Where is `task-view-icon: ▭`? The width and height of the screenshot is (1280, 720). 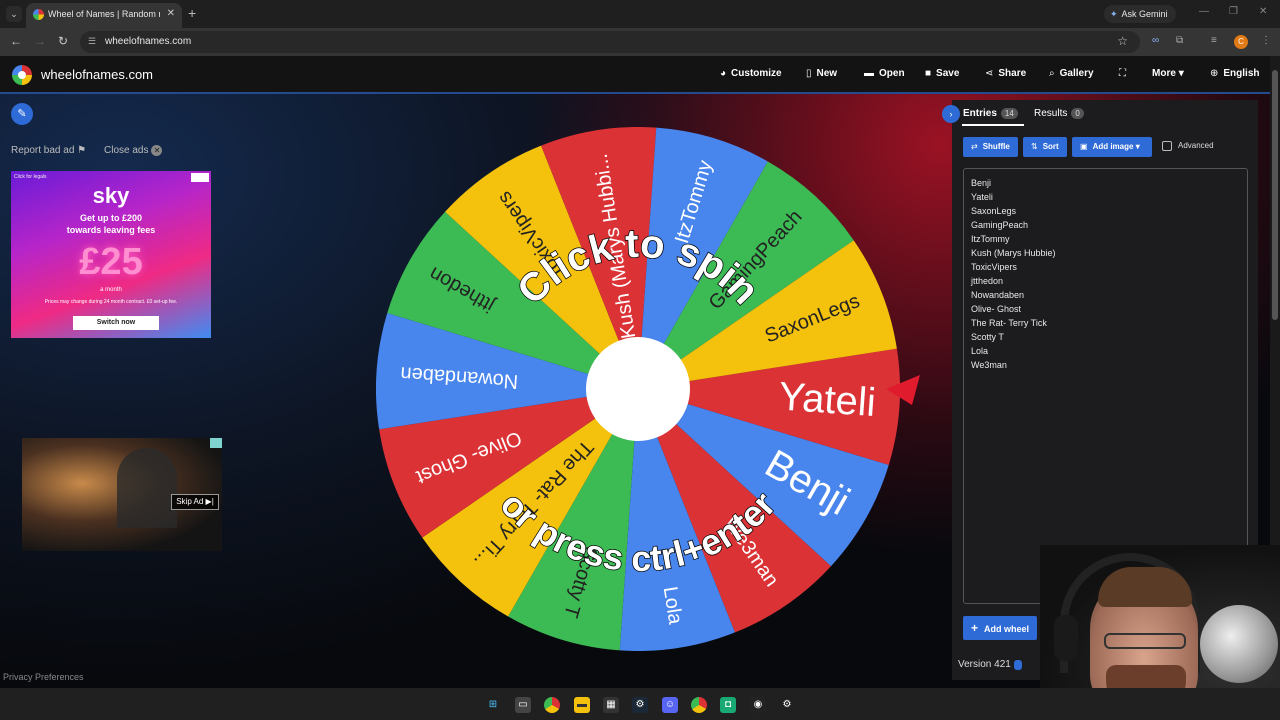
task-view-icon: ▭ is located at coordinates (523, 705).